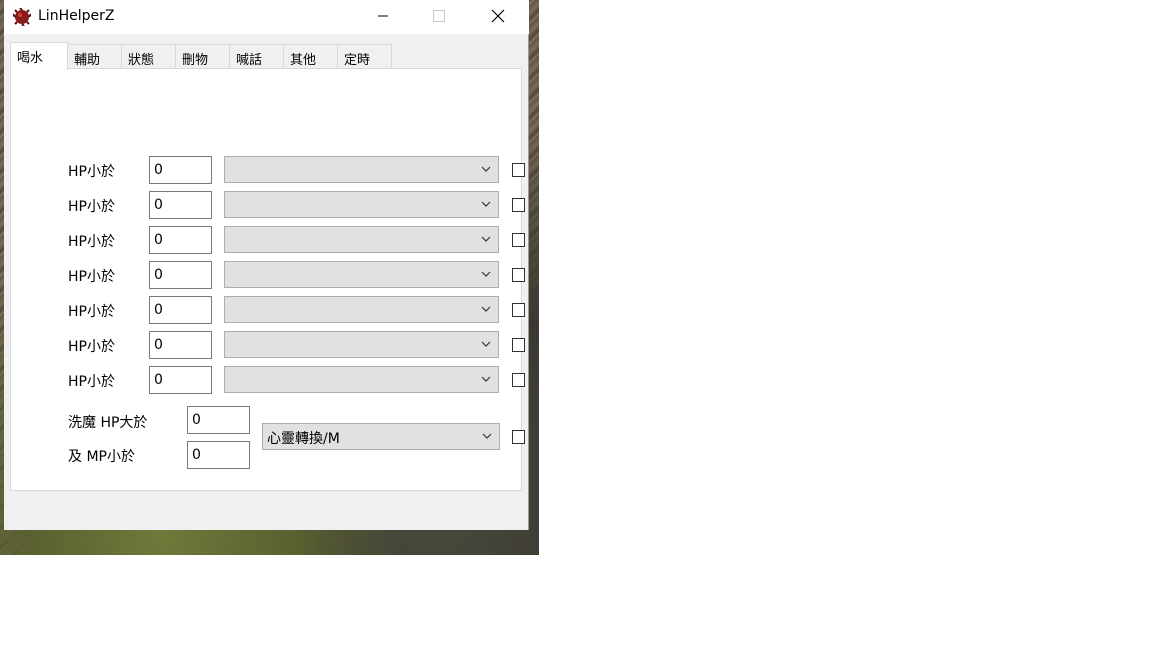 Image resolution: width=1152 pixels, height=648 pixels. What do you see at coordinates (381, 436) in the screenshot?
I see `mana-convert-skill-select: 心靈轉換/M` at bounding box center [381, 436].